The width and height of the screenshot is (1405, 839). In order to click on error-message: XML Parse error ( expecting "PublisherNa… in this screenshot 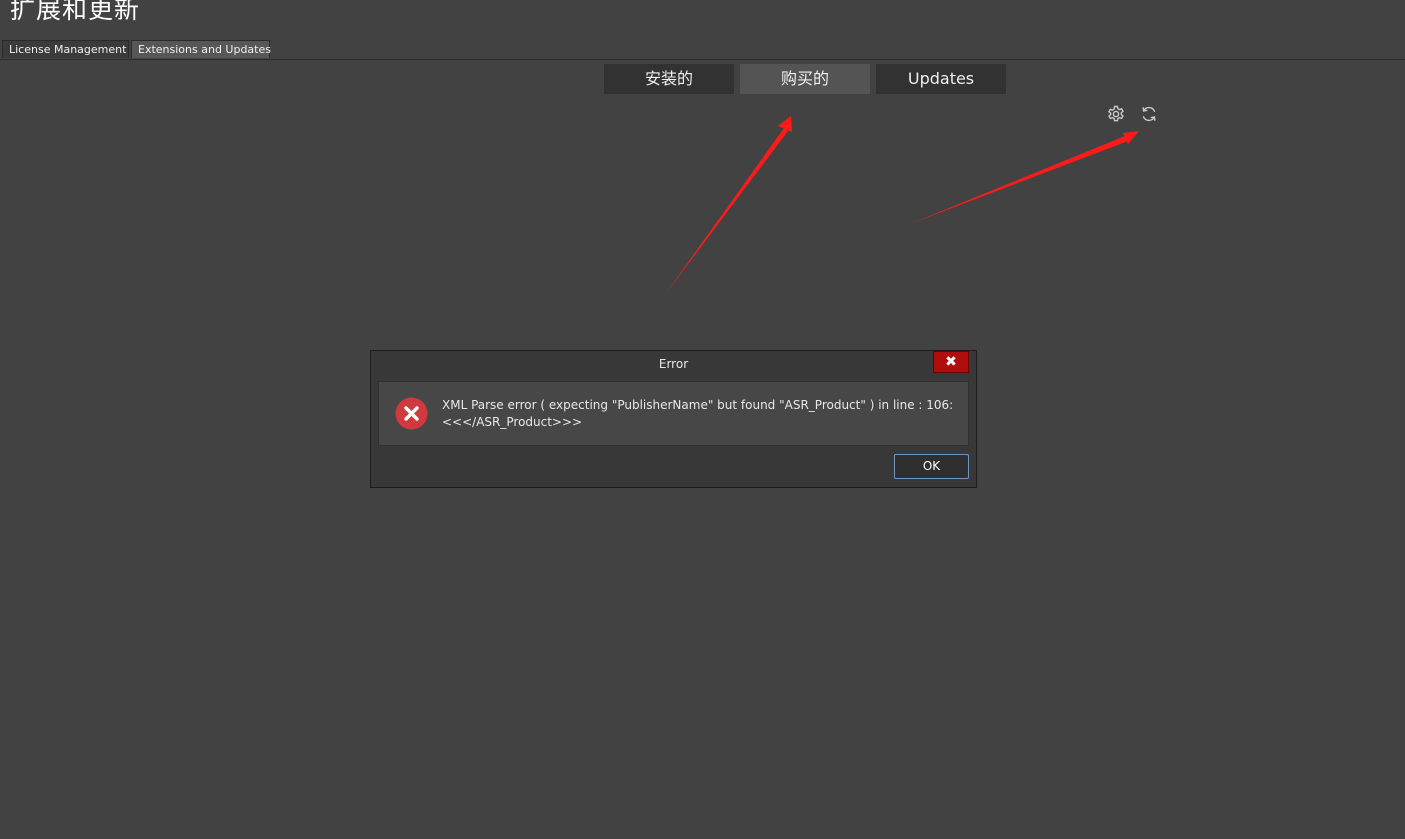, I will do `click(697, 414)`.